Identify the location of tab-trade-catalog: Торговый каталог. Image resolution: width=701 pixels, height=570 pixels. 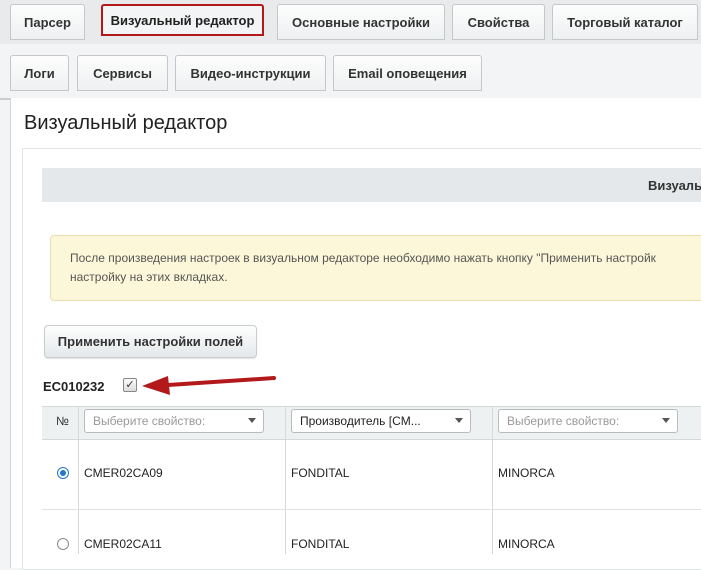
(625, 22).